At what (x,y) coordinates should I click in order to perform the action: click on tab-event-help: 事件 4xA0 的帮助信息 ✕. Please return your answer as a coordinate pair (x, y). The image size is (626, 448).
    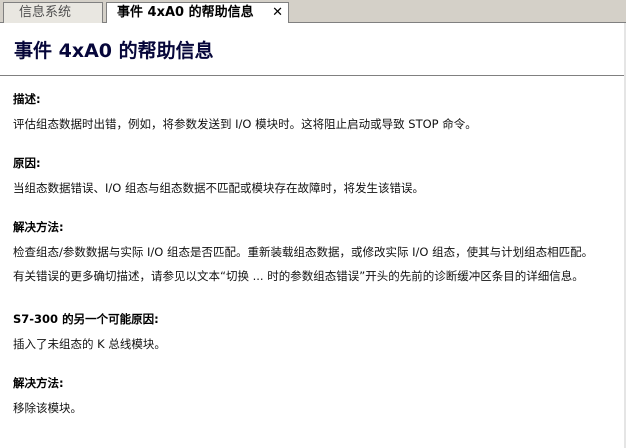
    Looking at the image, I should click on (197, 13).